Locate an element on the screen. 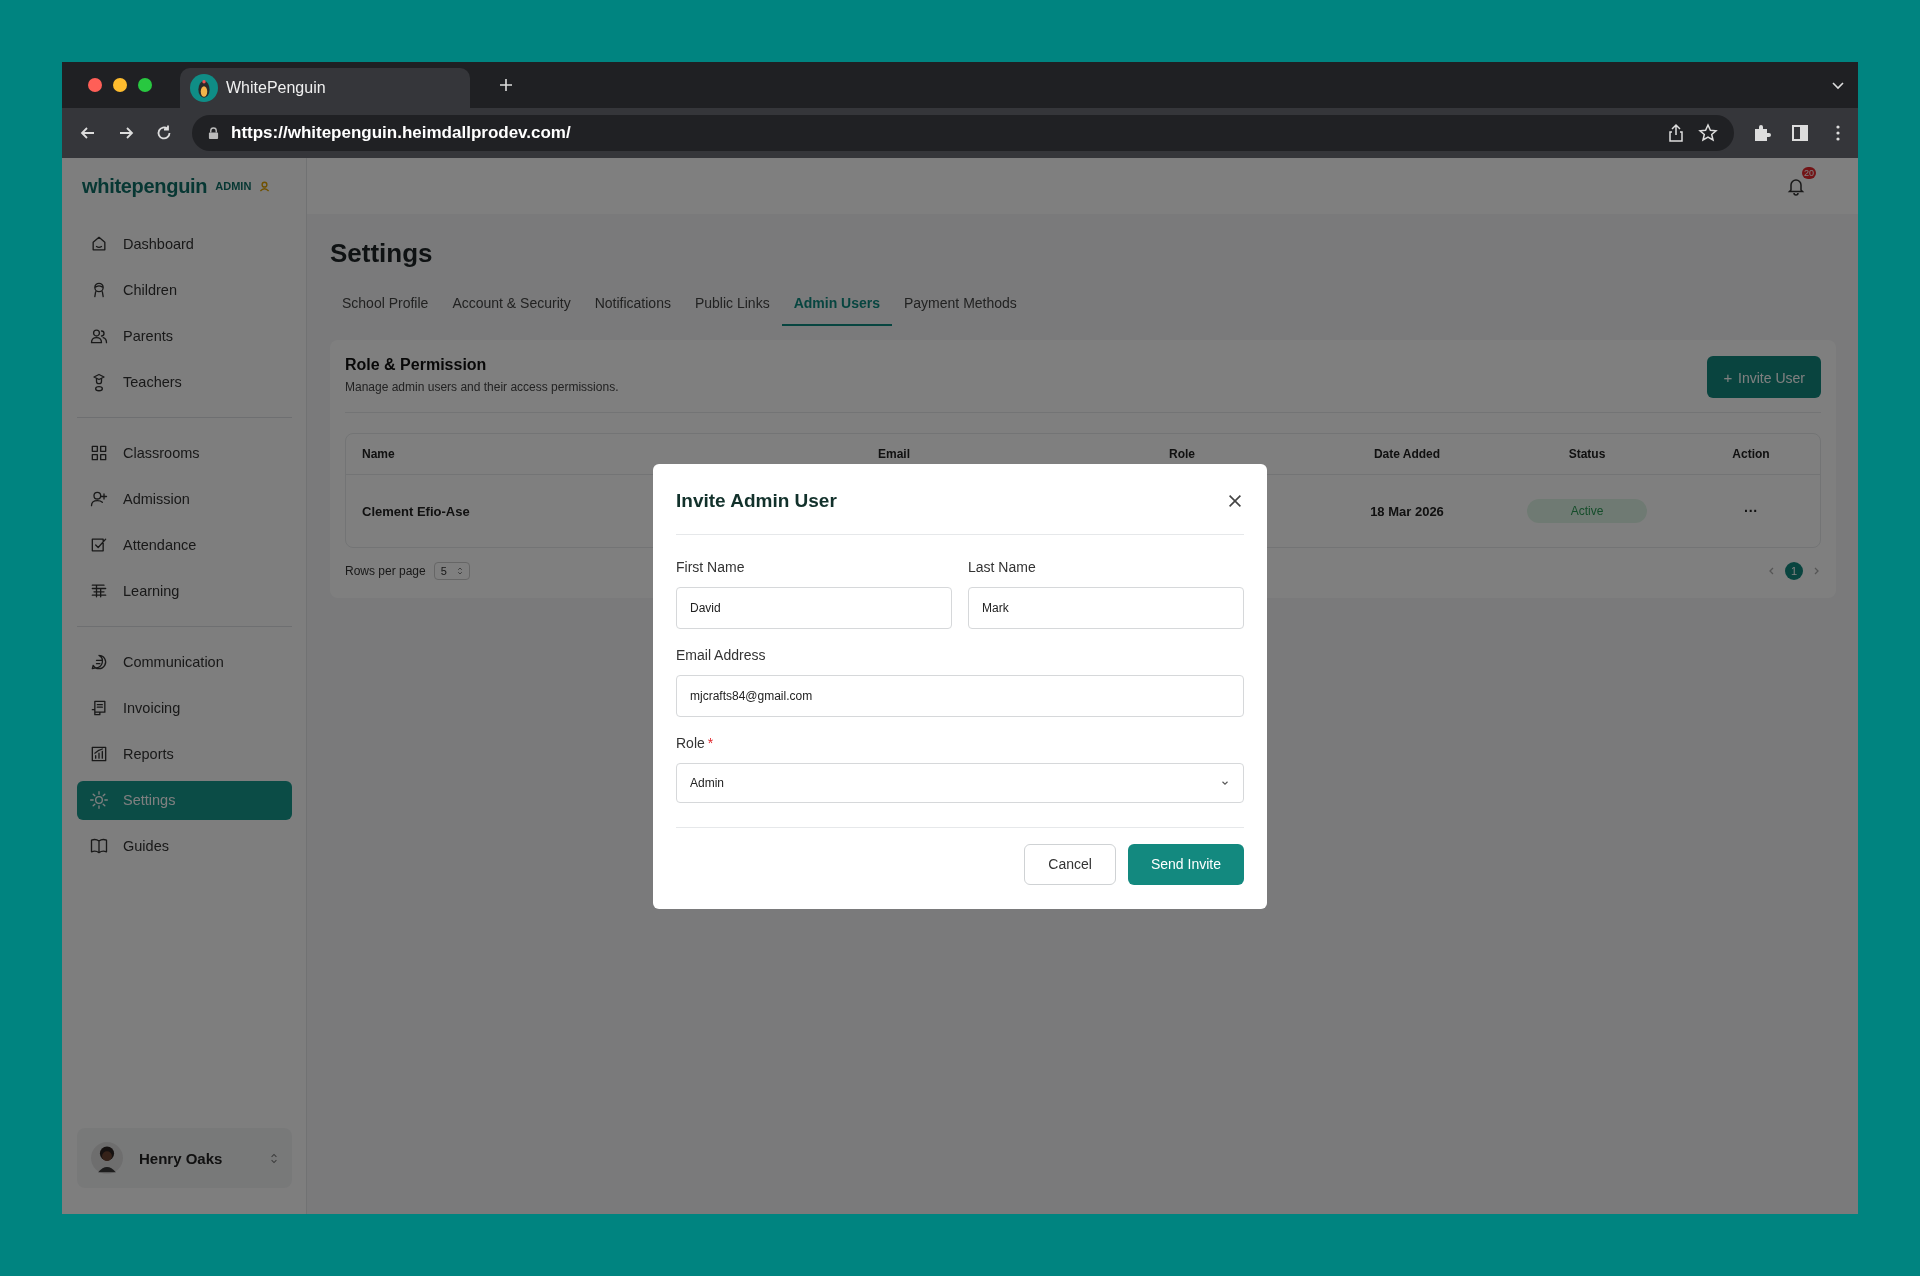 The image size is (1920, 1276). address-bar: https://whitepenguin.heimdallprodev.com/ is located at coordinates (963, 133).